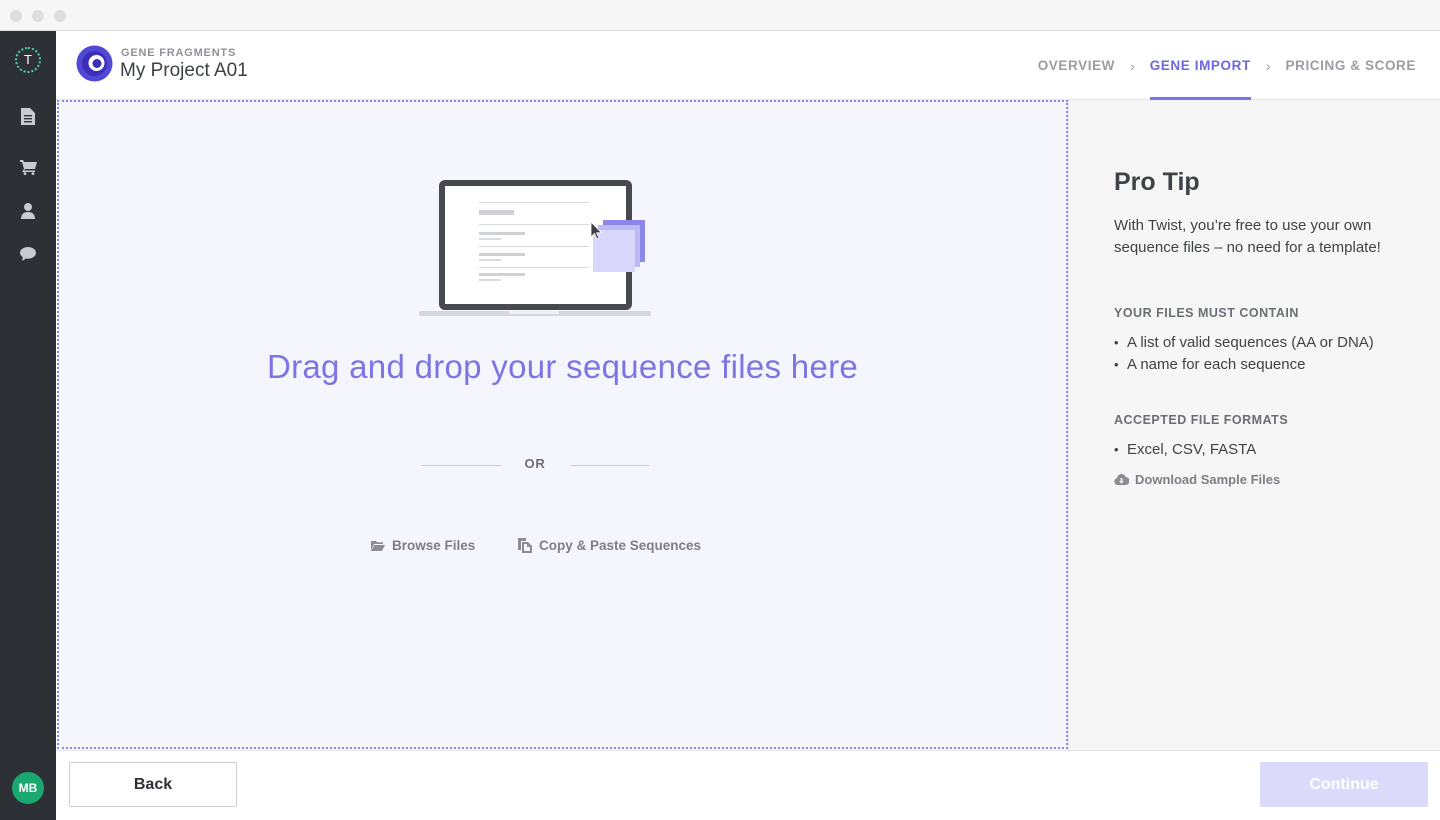 This screenshot has width=1440, height=820. I want to click on copy-paste-sequences-label: Copy & Paste Sequences, so click(620, 545).